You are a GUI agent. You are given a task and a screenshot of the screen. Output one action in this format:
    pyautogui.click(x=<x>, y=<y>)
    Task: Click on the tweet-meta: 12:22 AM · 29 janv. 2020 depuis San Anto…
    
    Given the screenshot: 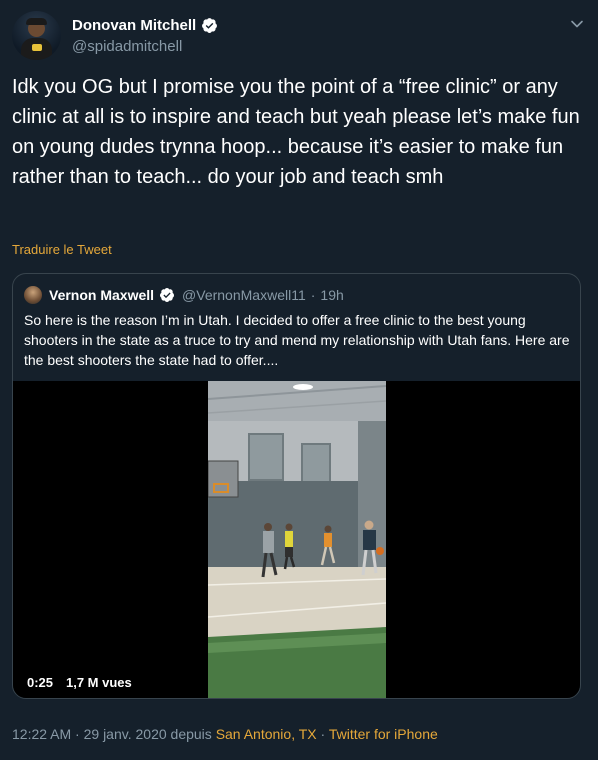 What is the action you would take?
    pyautogui.click(x=225, y=734)
    